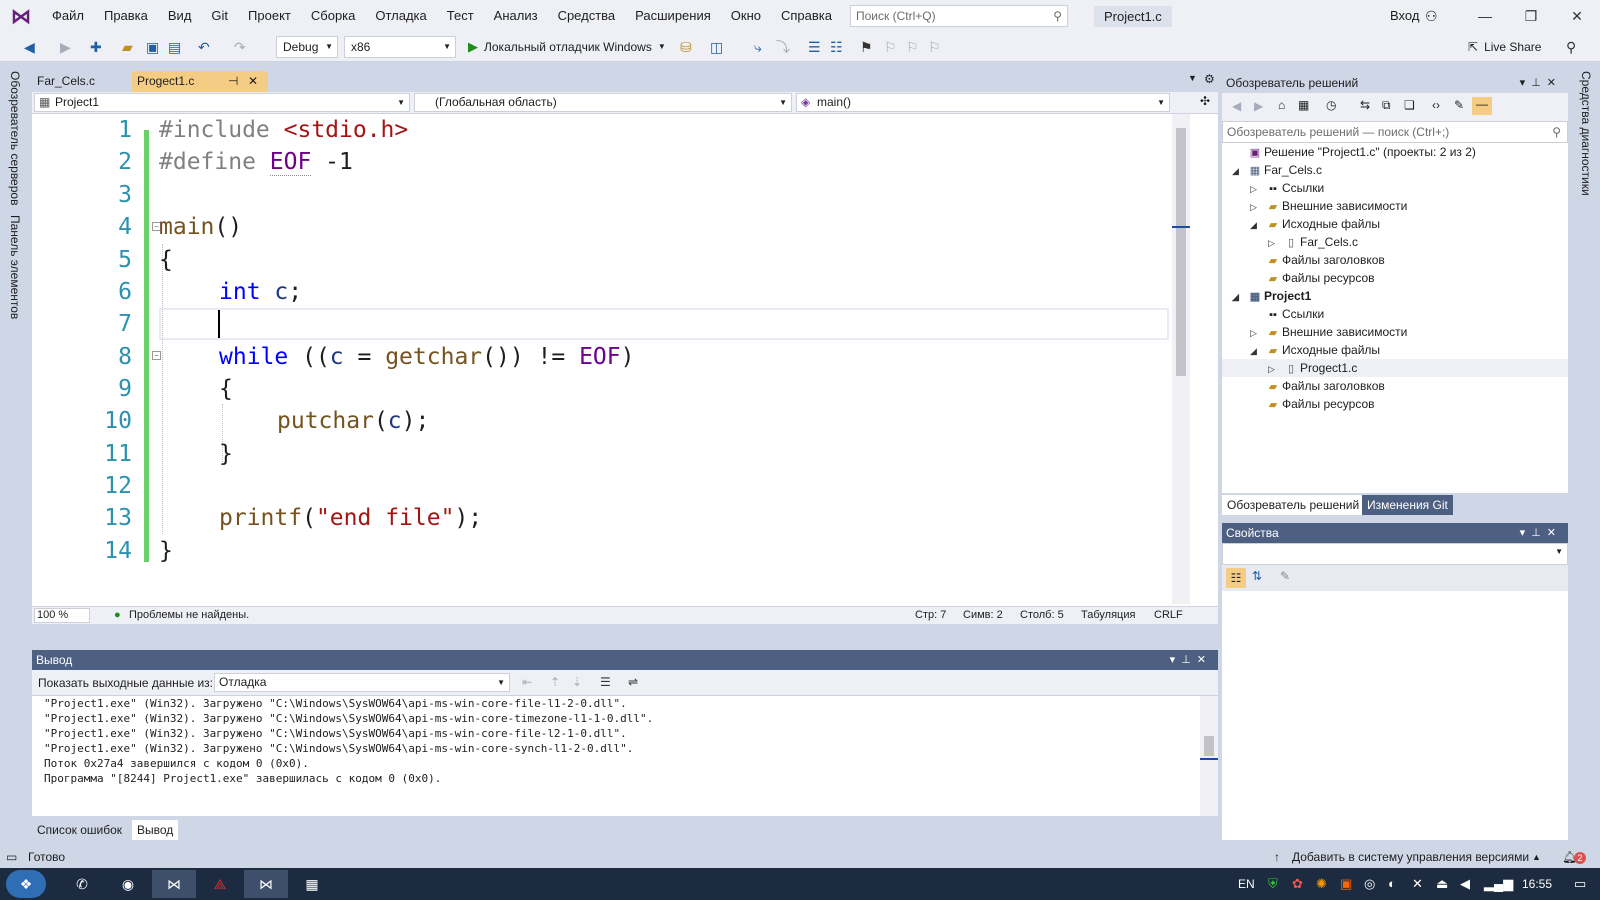 The height and width of the screenshot is (900, 1600). I want to click on tab-solution-explorer: Обозреватель решений, so click(1293, 505).